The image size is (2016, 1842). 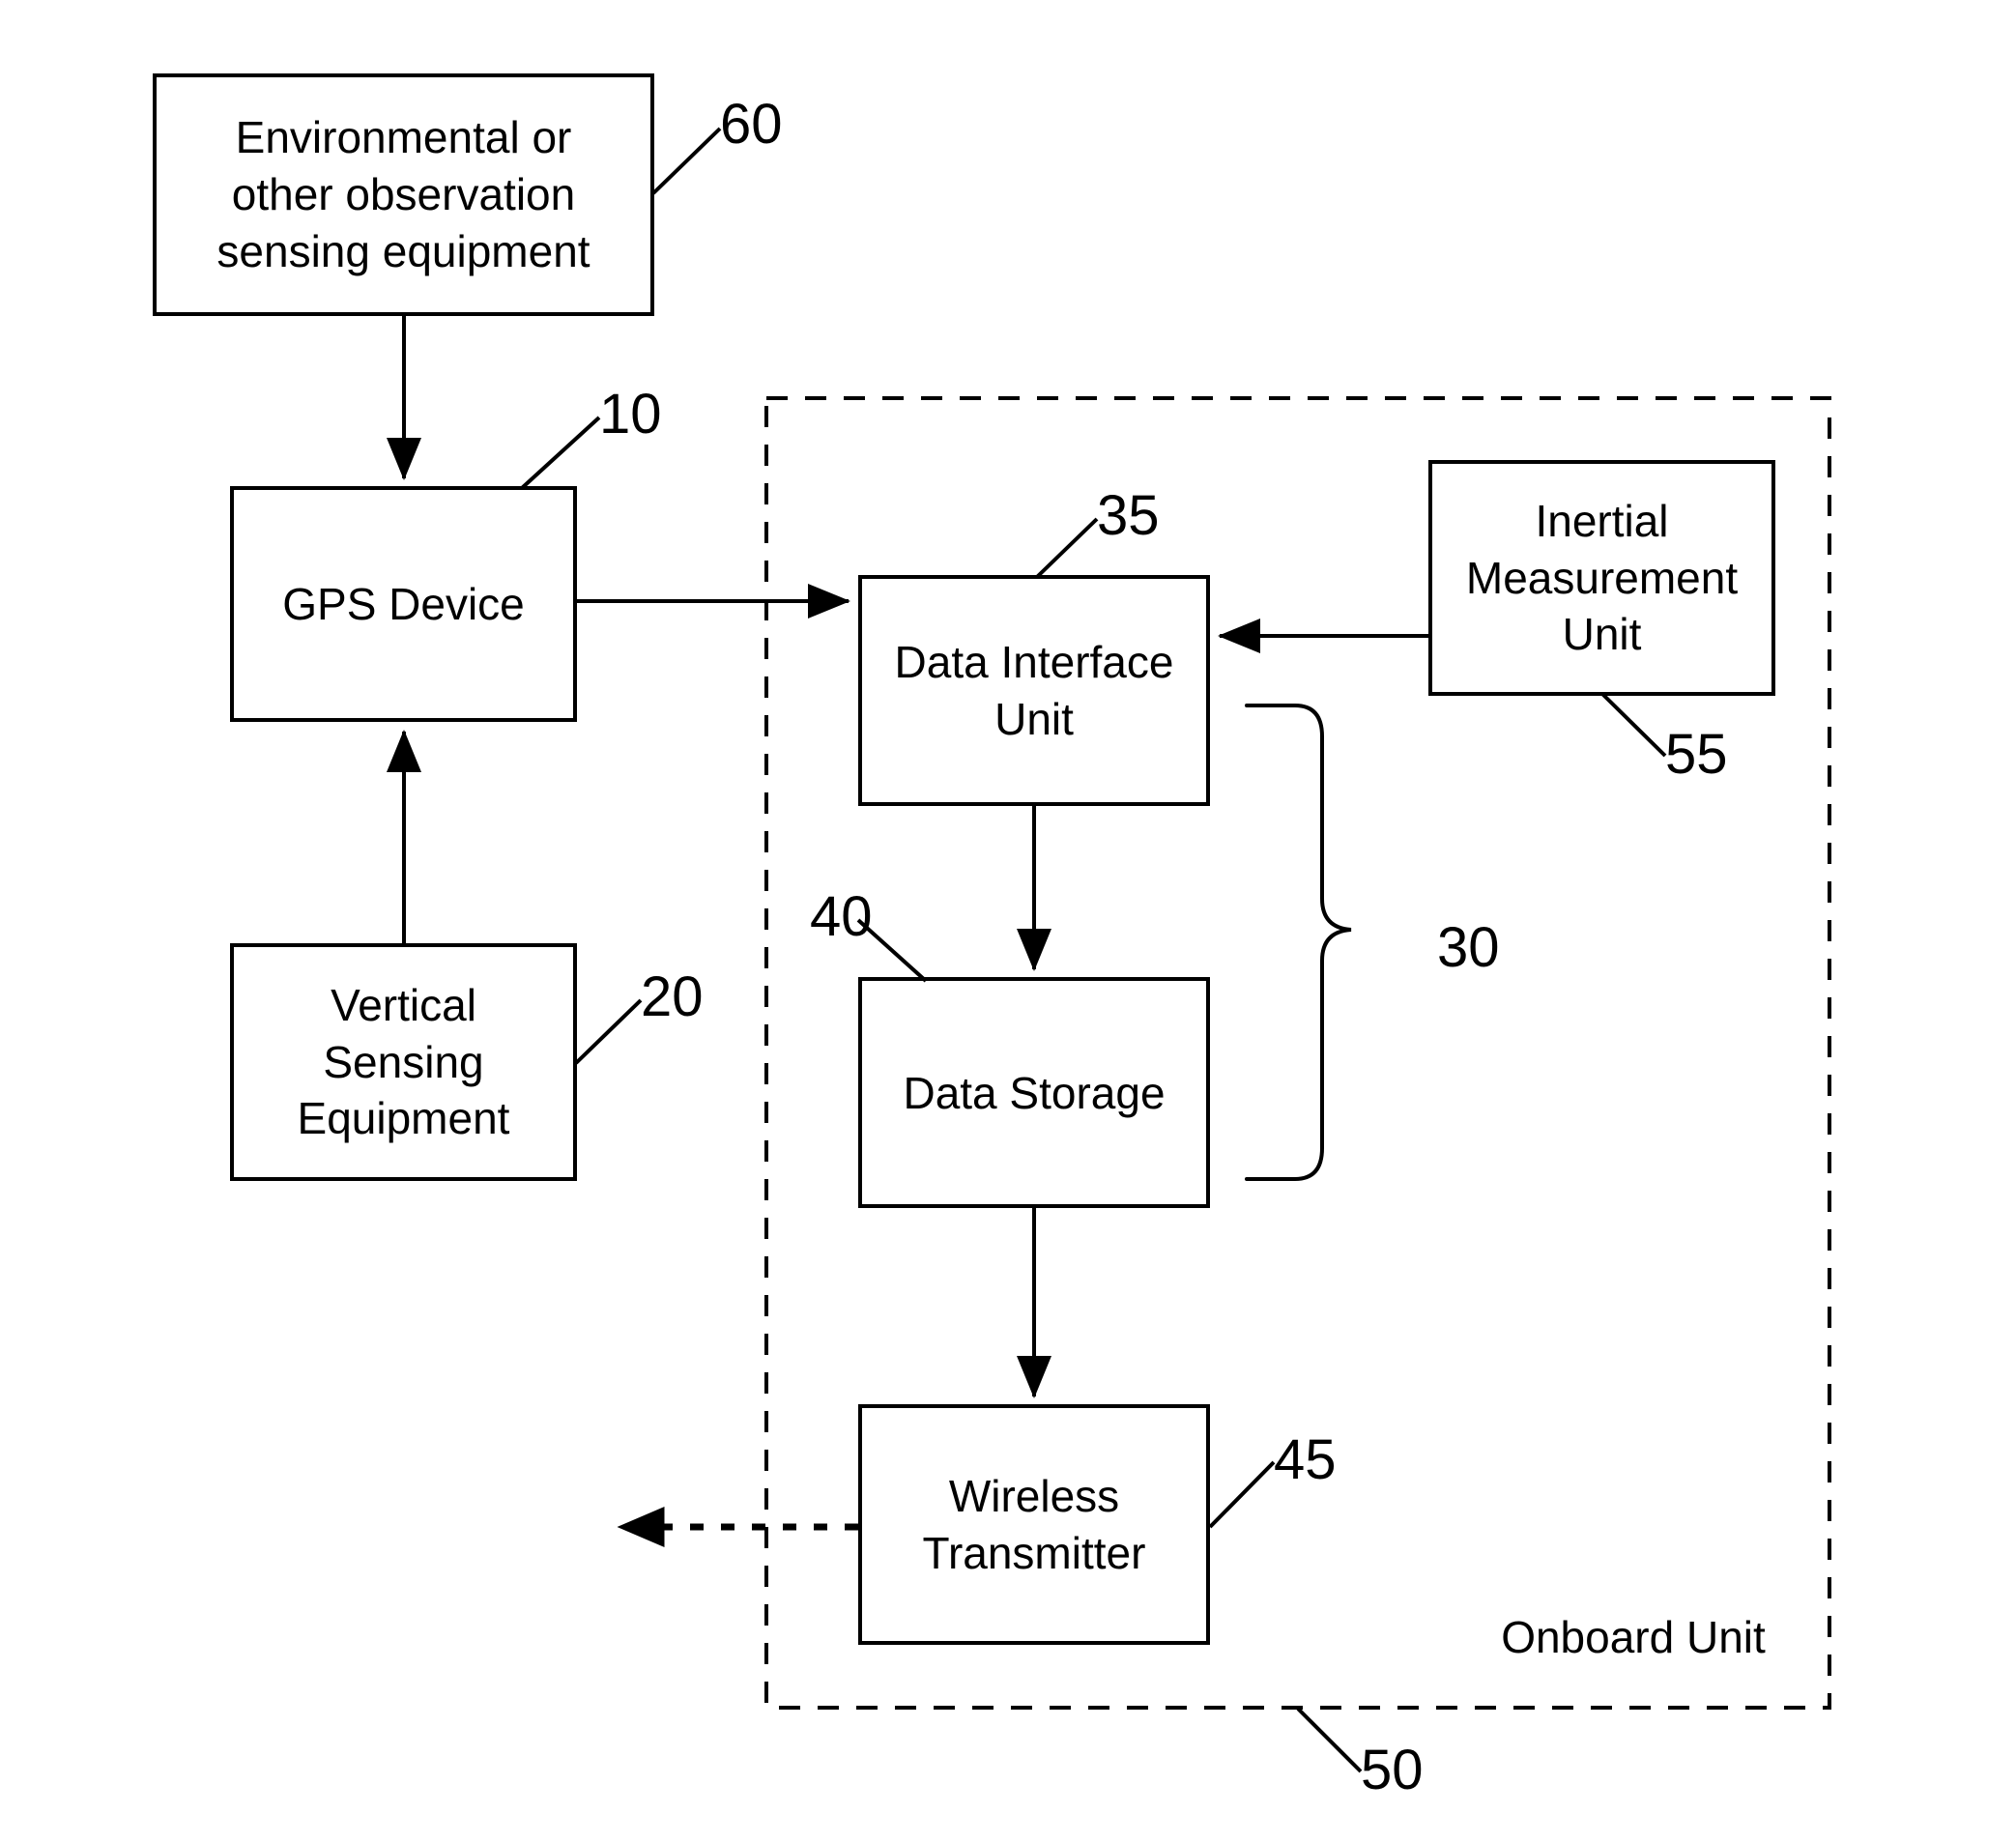 I want to click on vertical-sensing-line-2: Sensing, so click(x=404, y=1061).